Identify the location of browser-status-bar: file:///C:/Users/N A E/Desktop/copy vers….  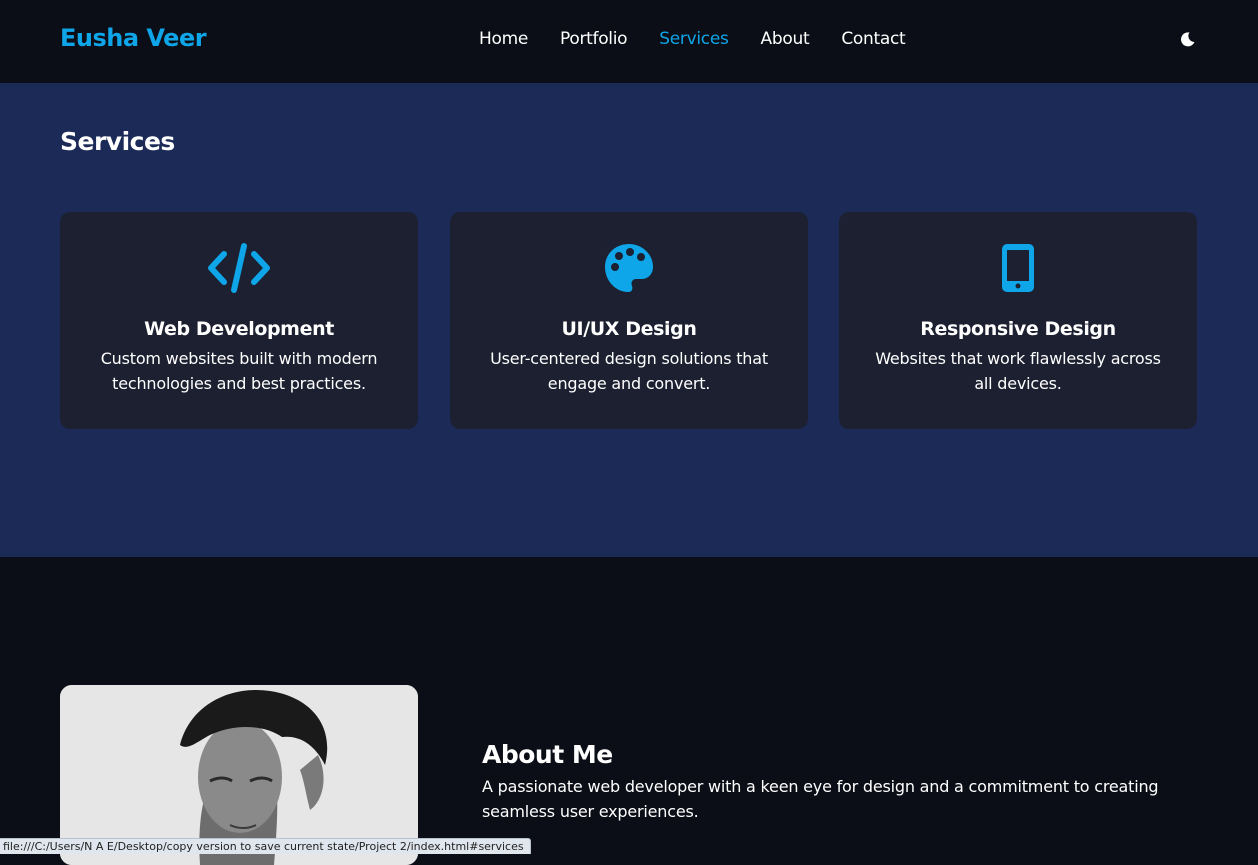
(265, 846).